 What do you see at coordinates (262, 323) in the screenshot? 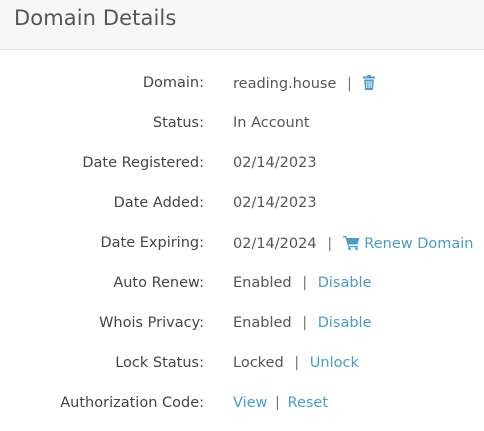
I see `whois-privacy-value: Enabled` at bounding box center [262, 323].